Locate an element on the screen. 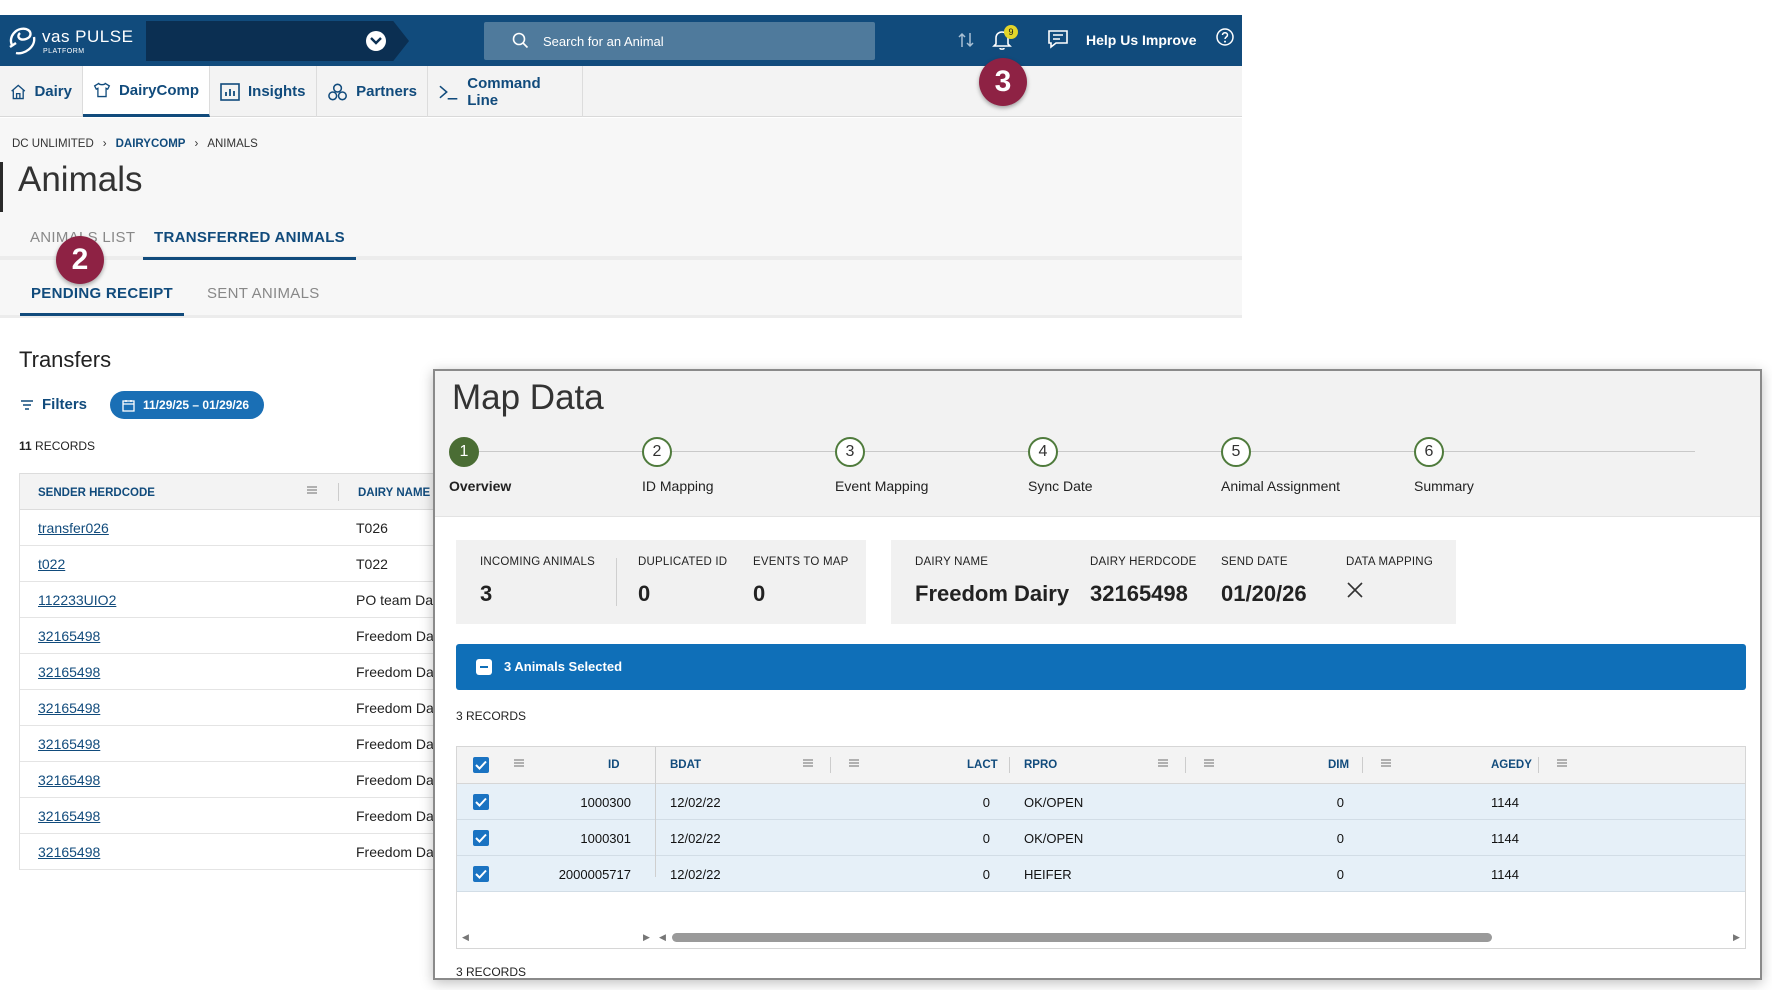 The width and height of the screenshot is (1772, 990). table-row: t022 T022 is located at coordinates (229, 564).